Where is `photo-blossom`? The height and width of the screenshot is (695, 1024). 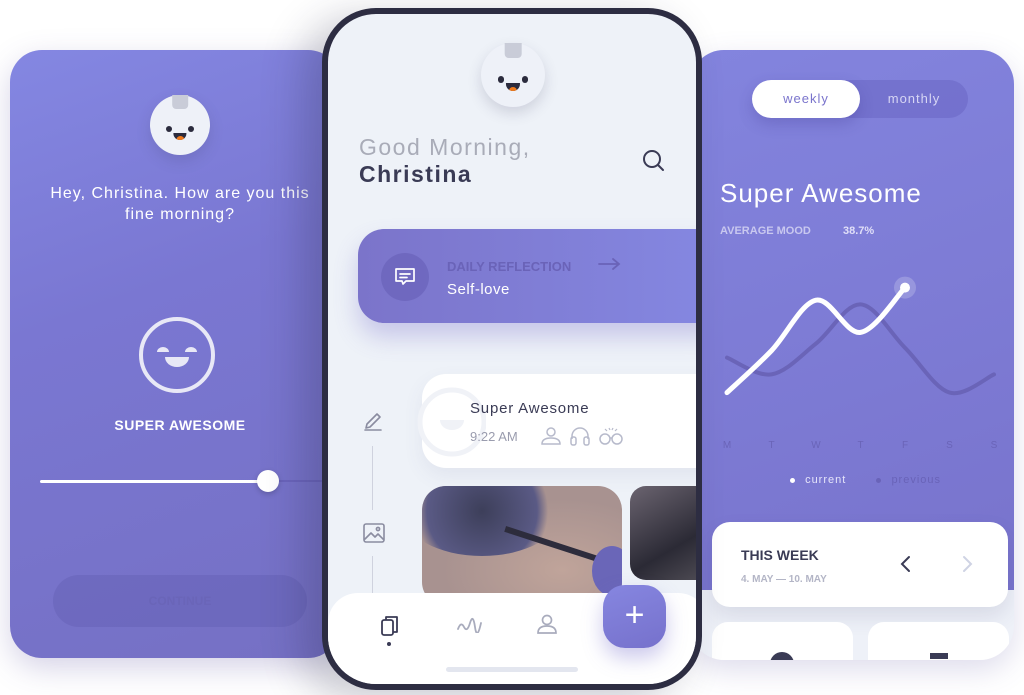 photo-blossom is located at coordinates (522, 546).